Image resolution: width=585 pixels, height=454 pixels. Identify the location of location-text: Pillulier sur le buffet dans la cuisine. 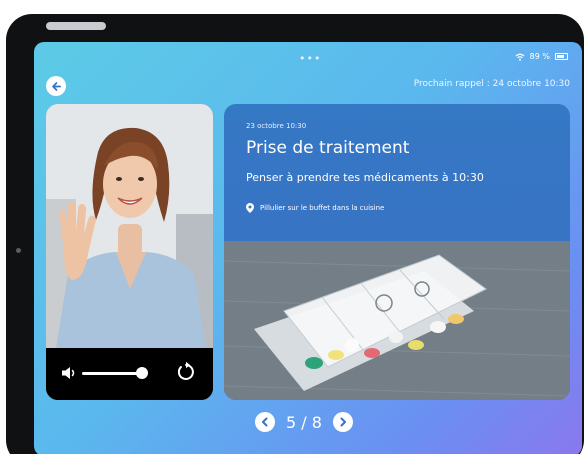
(322, 208).